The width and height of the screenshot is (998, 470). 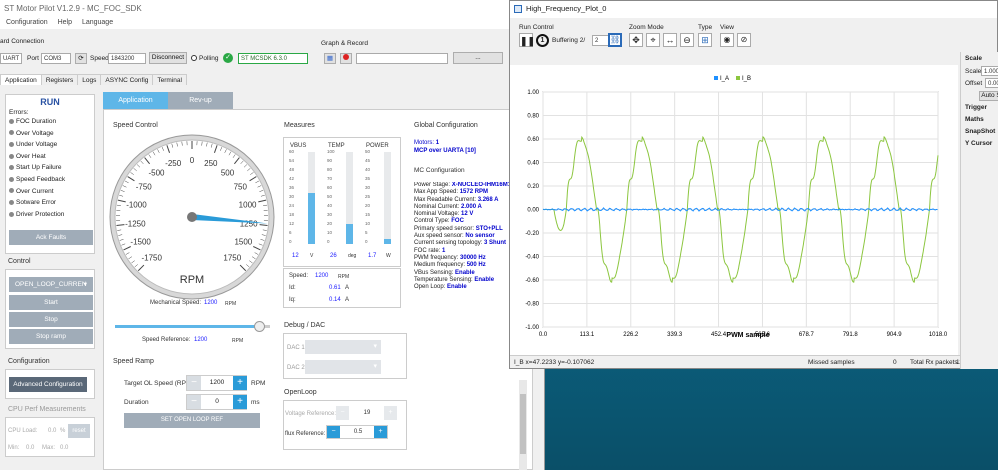 What do you see at coordinates (462, 192) in the screenshot?
I see `config-row: Max App Speed: 1572 RPM` at bounding box center [462, 192].